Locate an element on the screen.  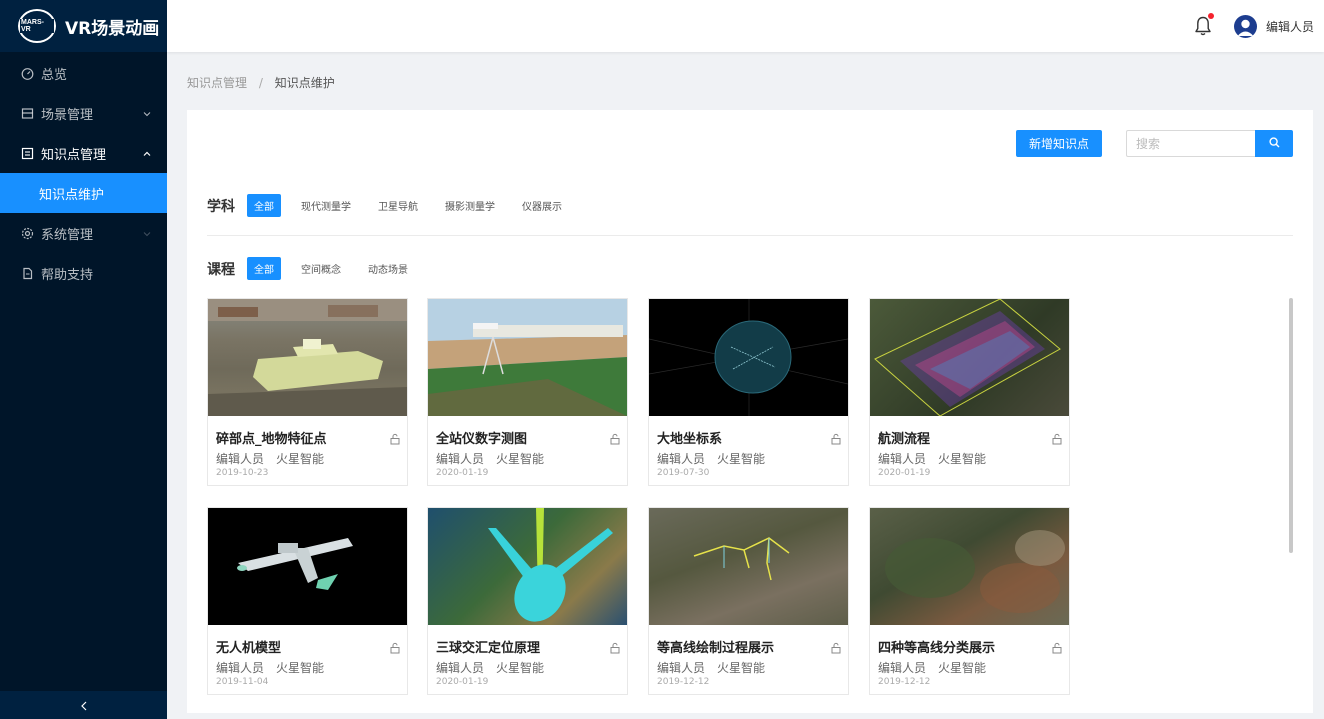
sidebar-item-knowledge-maintain: 知识点维护 is located at coordinates (83, 193).